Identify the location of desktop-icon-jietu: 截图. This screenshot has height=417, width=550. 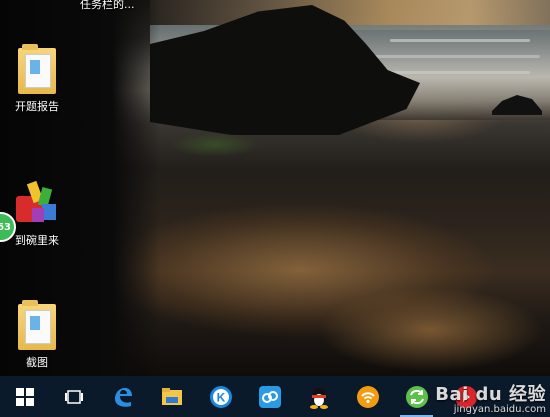
(37, 335).